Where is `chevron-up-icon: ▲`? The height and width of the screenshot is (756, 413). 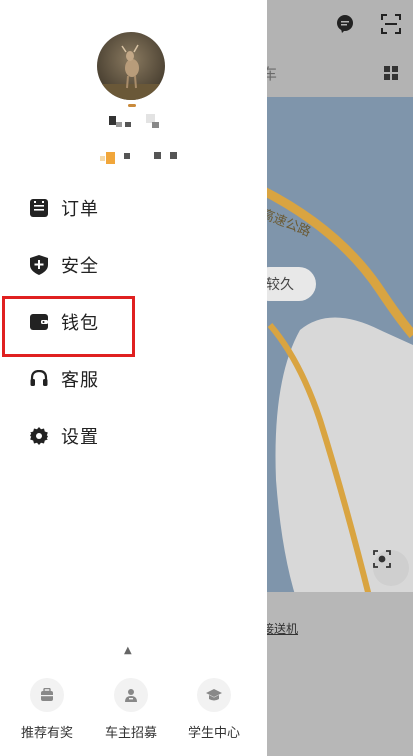
chevron-up-icon: ▲ is located at coordinates (128, 650).